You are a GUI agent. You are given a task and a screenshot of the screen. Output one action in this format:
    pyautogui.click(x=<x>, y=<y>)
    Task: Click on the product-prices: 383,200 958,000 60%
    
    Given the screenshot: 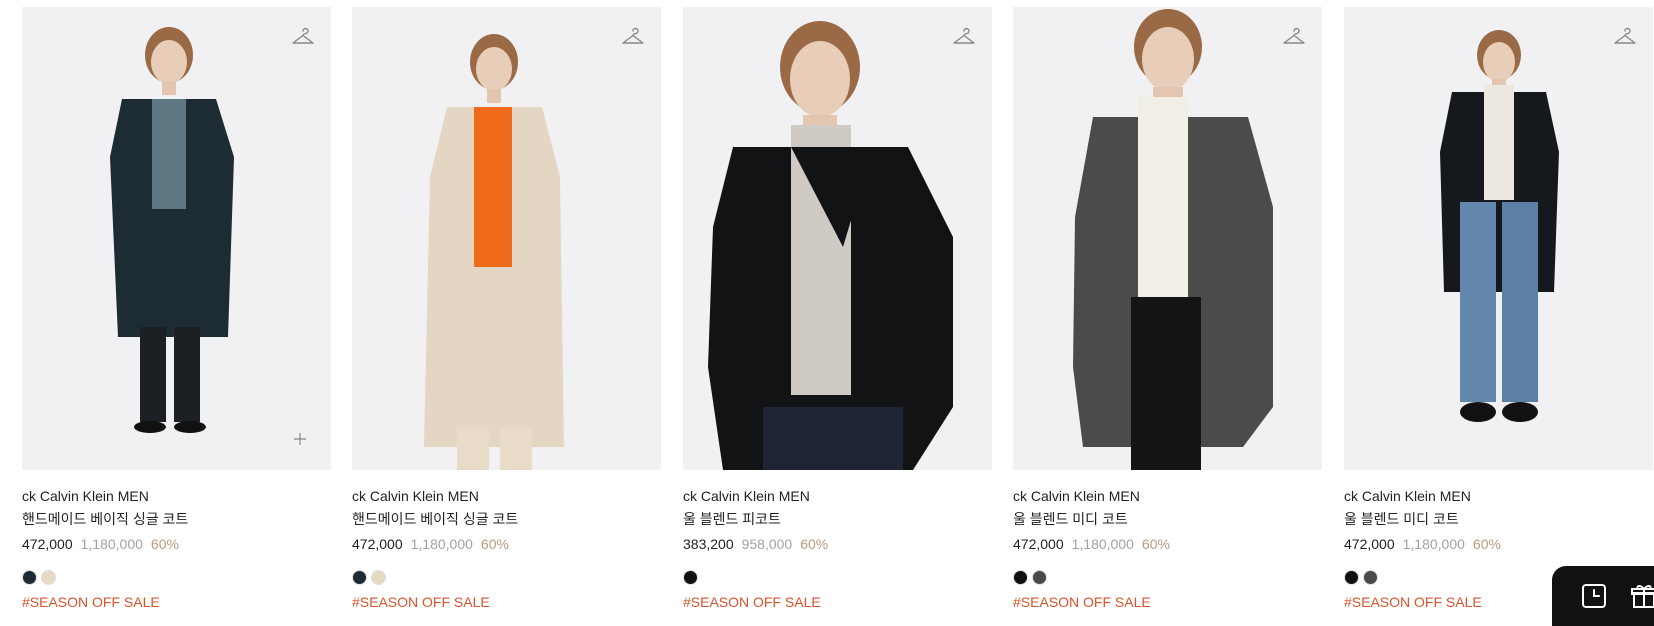 What is the action you would take?
    pyautogui.click(x=837, y=544)
    